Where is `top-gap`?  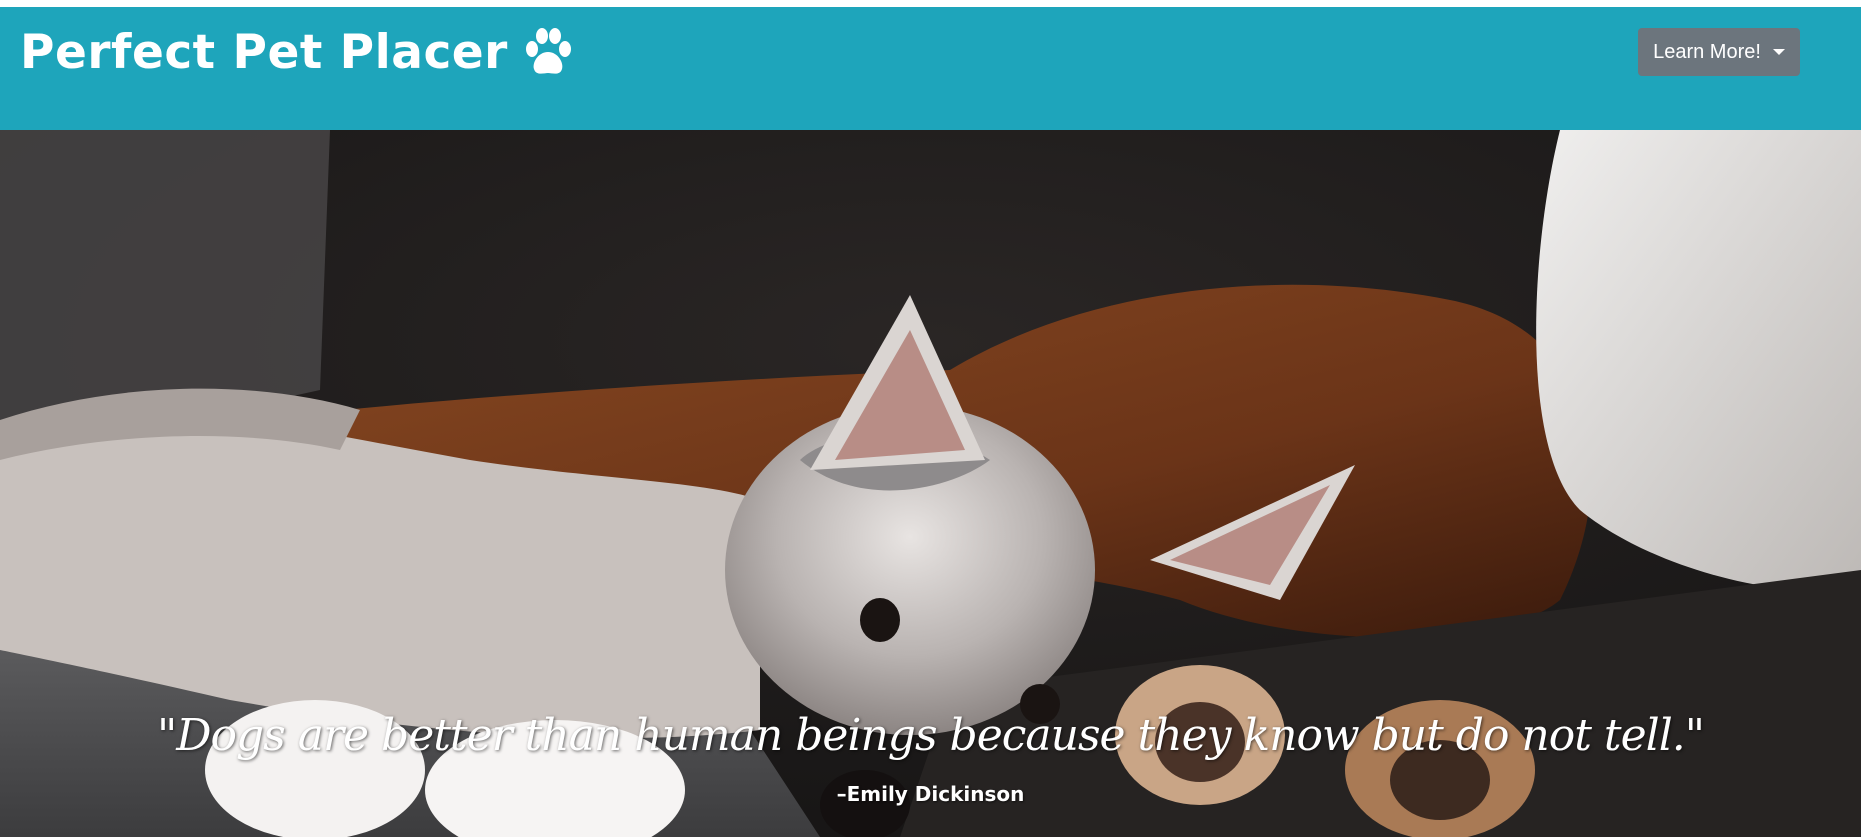 top-gap is located at coordinates (930, 3).